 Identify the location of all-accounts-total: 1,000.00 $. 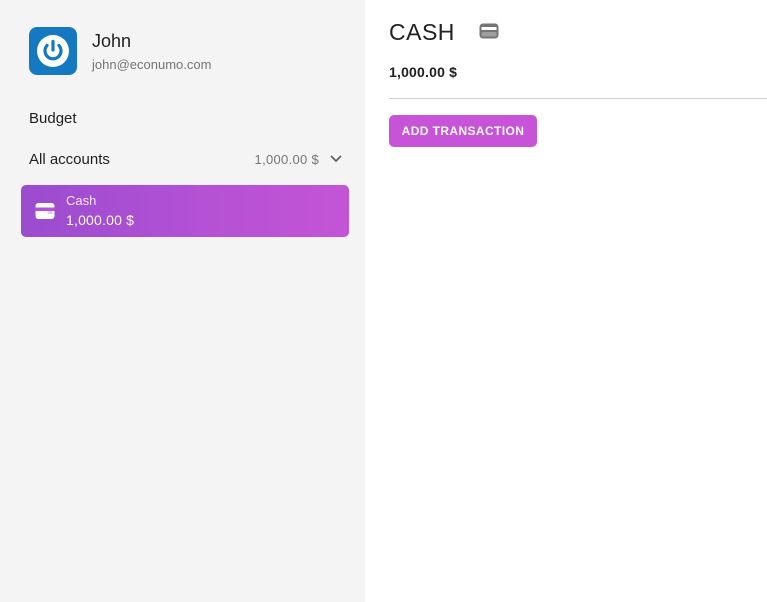
(286, 159).